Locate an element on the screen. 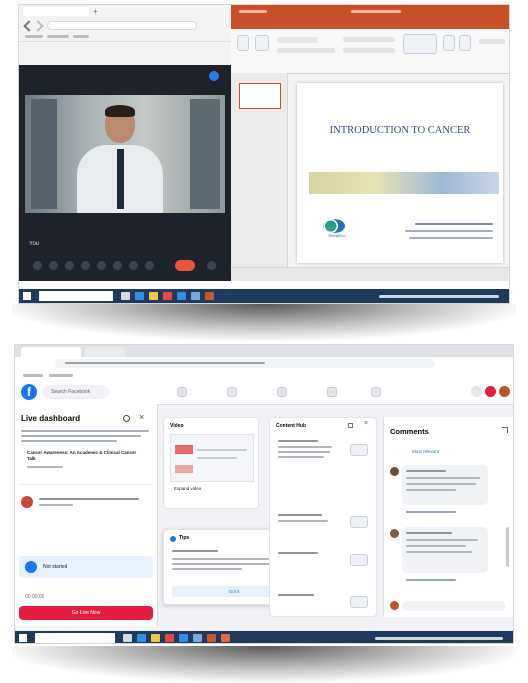 This screenshot has width=528, height=683. chat-icon is located at coordinates (211, 265).